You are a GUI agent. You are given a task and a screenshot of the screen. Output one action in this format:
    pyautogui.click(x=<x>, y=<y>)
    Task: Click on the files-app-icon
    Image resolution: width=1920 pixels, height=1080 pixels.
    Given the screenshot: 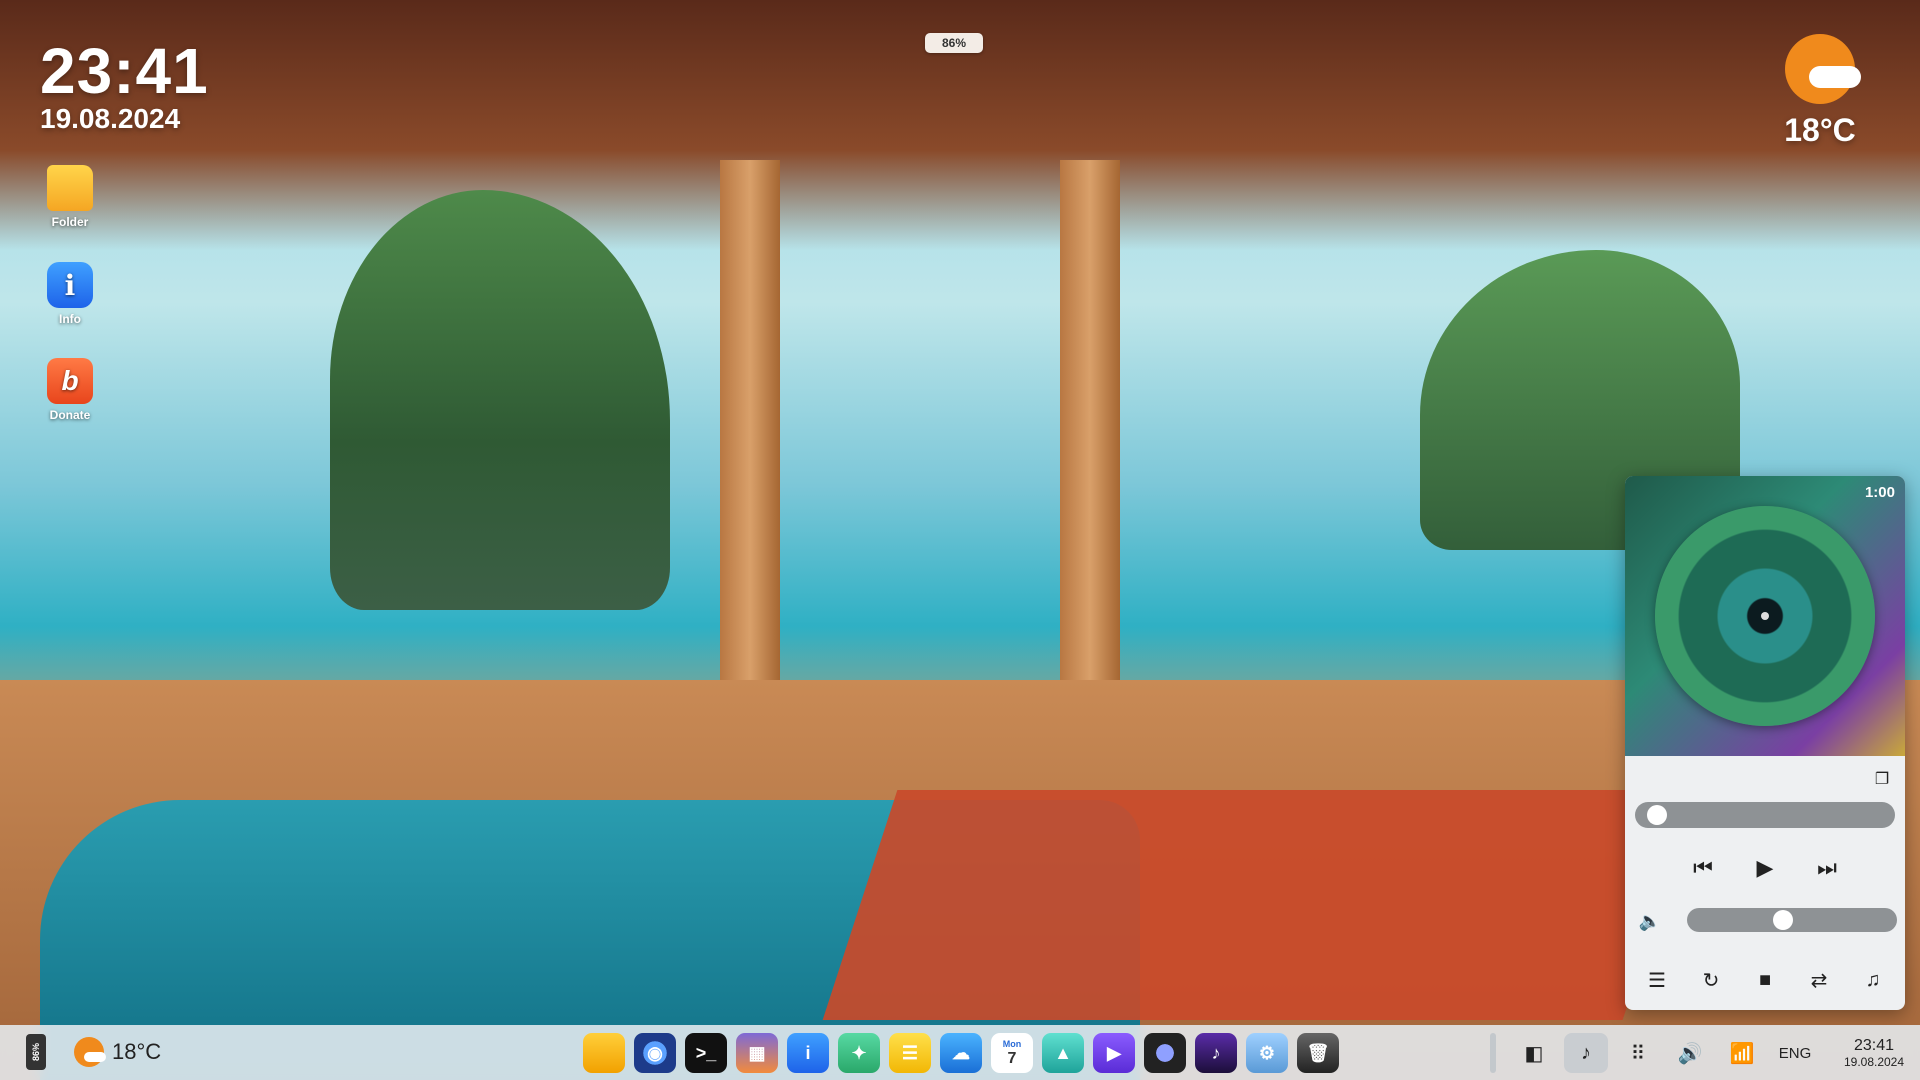 What is the action you would take?
    pyautogui.click(x=604, y=1053)
    